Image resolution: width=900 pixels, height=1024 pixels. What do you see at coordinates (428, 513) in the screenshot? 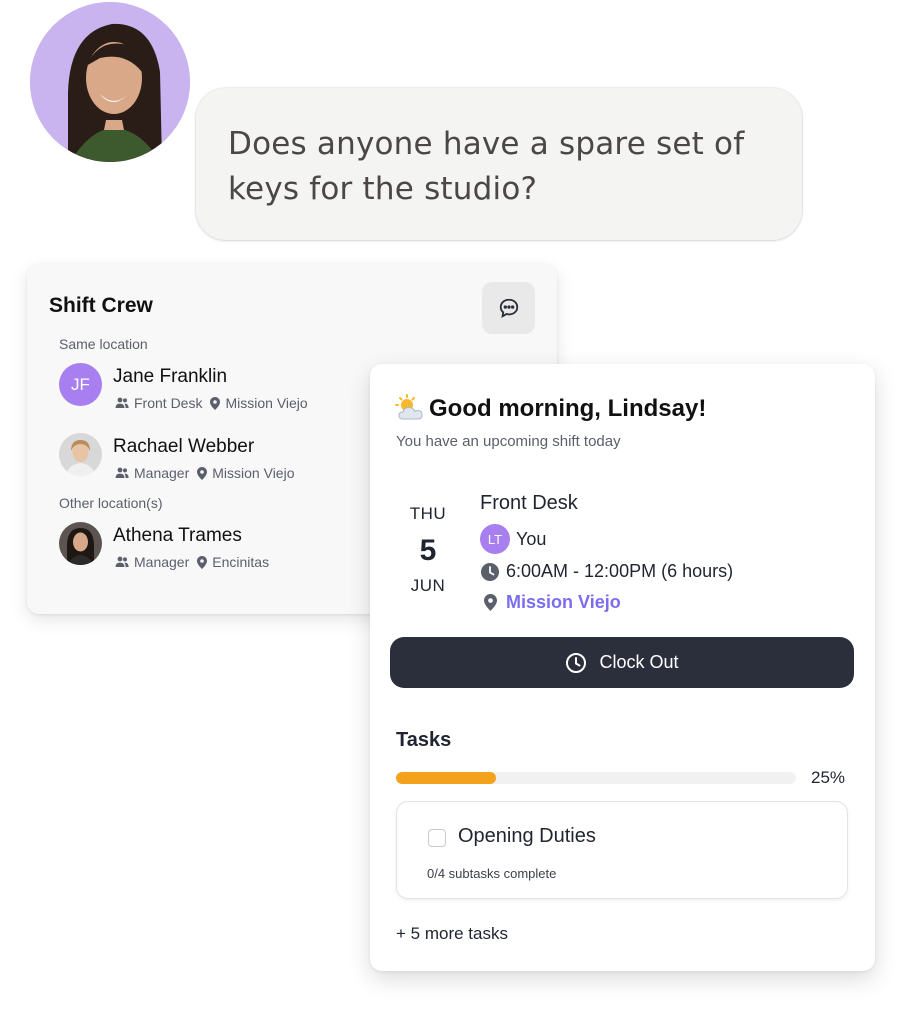
I see `shift-date-weekday: THU` at bounding box center [428, 513].